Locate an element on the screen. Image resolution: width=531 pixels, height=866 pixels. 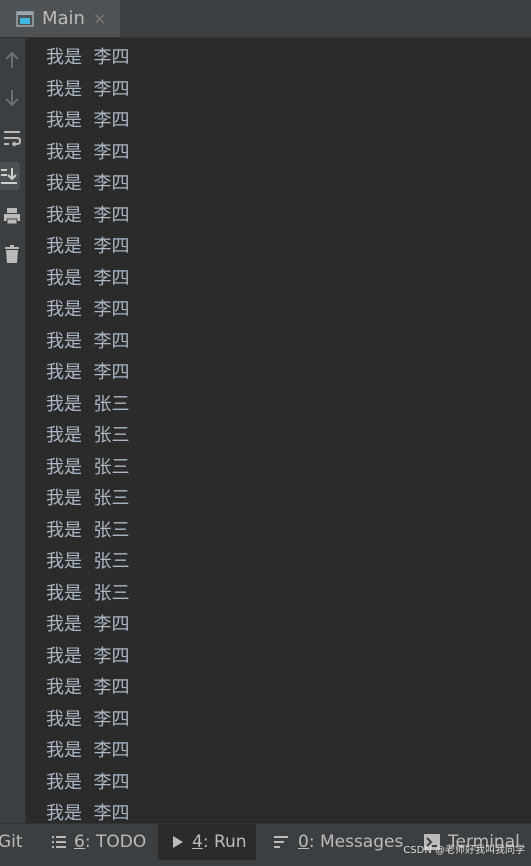
scroll-to-end-icon is located at coordinates (9, 176).